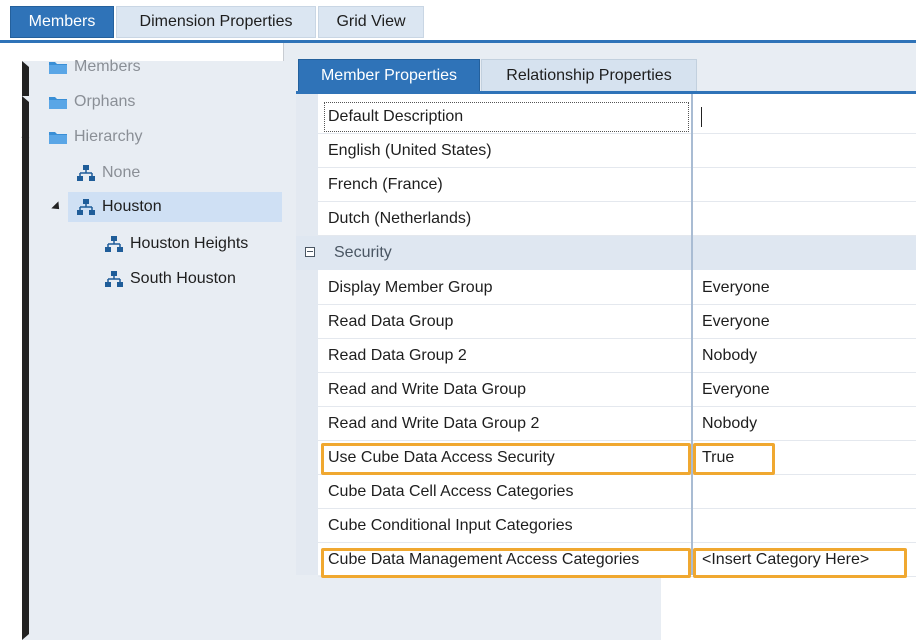 This screenshot has width=916, height=640. What do you see at coordinates (617, 288) in the screenshot?
I see `property-row-display-member-group: Display Member Group Everyone` at bounding box center [617, 288].